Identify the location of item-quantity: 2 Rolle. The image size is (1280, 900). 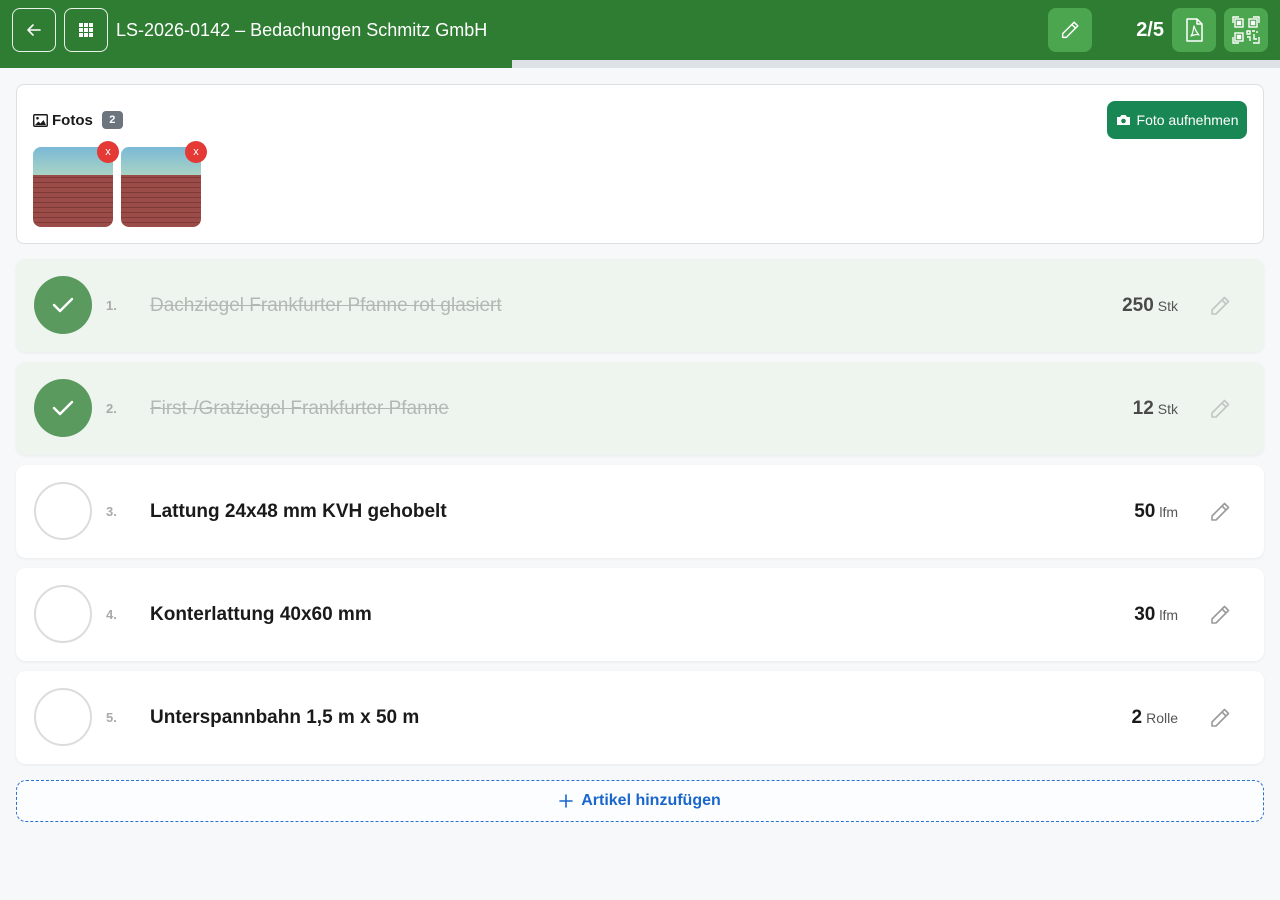
(1155, 717).